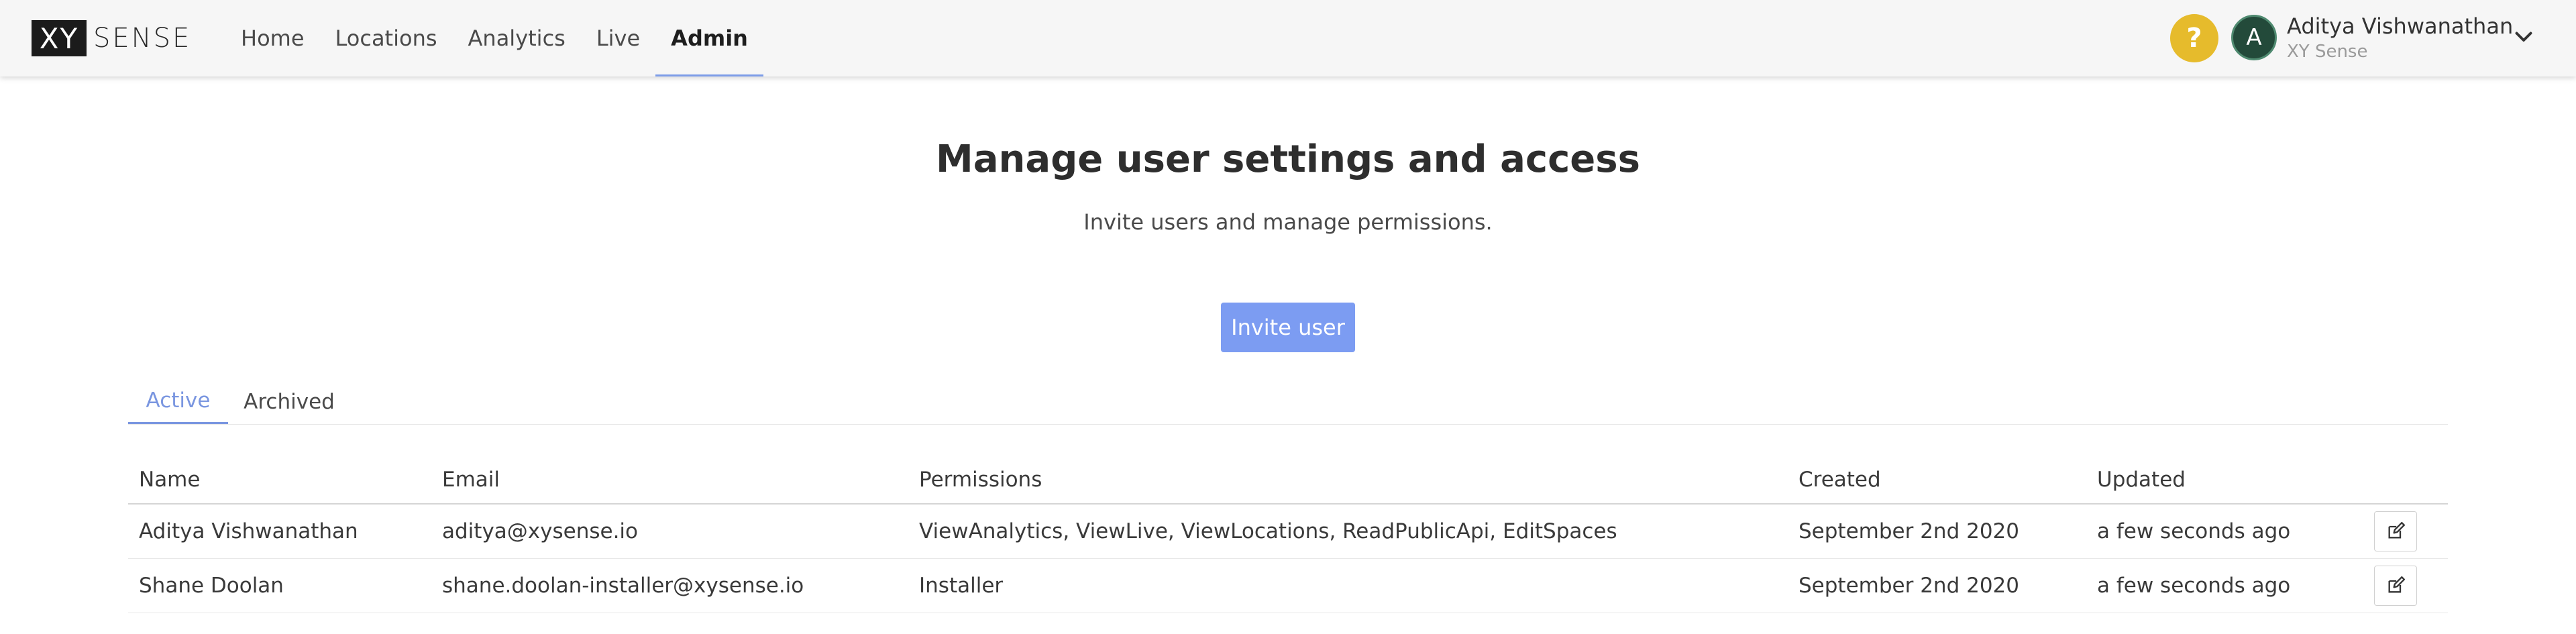  I want to click on cell-email: shane.doolan-installer@xysense.io, so click(669, 585).